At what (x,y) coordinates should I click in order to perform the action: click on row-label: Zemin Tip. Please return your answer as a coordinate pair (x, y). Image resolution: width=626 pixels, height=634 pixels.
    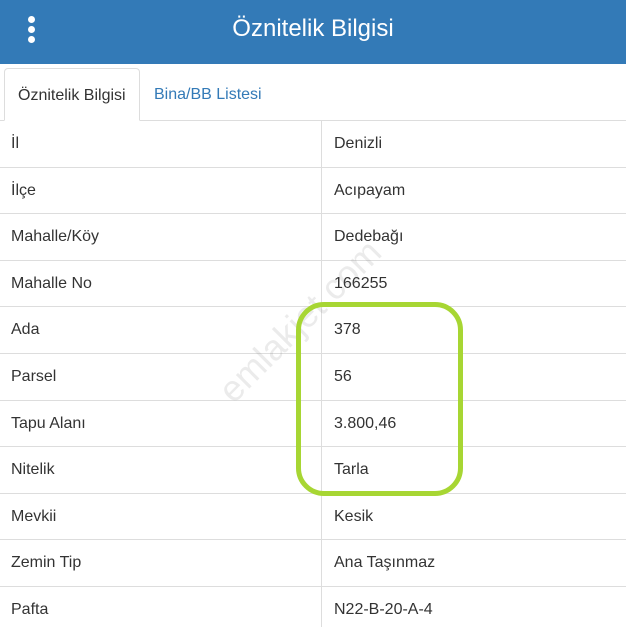
    Looking at the image, I should click on (46, 563).